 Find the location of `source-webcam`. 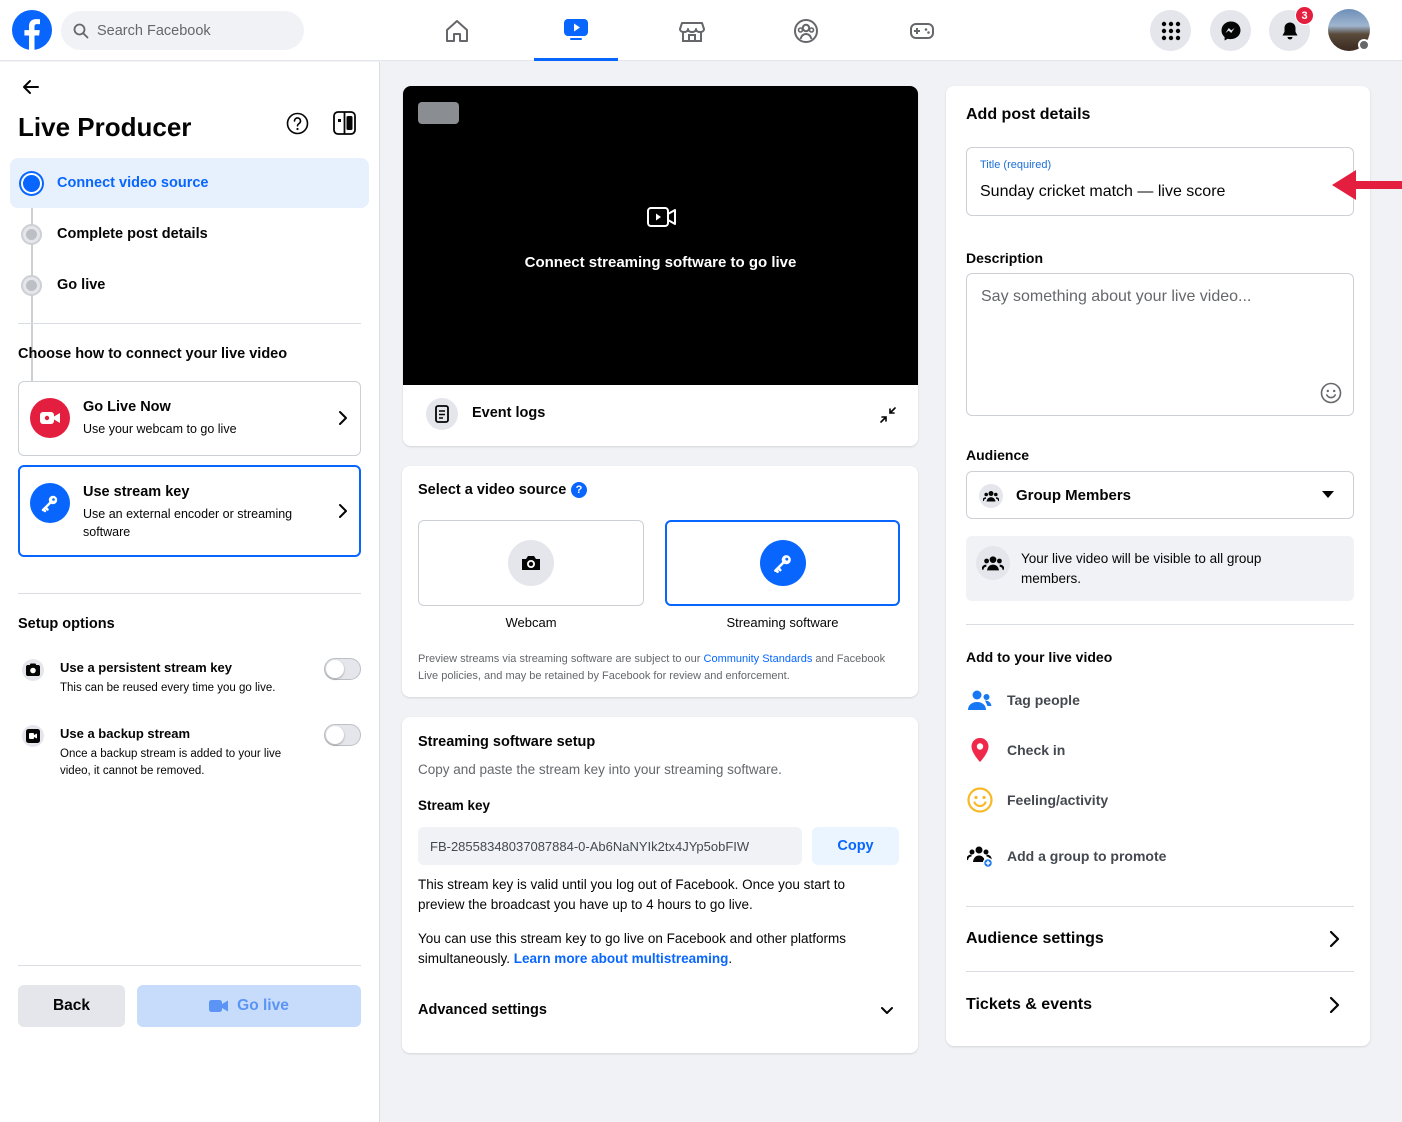

source-webcam is located at coordinates (531, 563).